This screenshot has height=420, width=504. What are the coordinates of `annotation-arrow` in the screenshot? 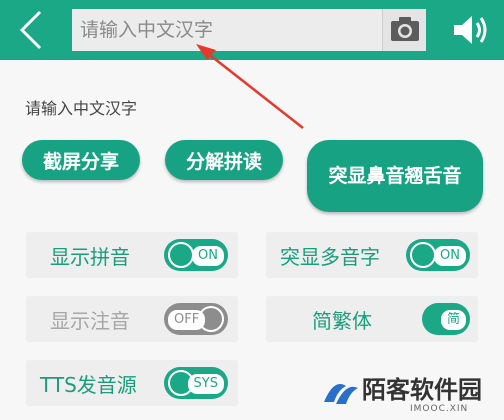 It's located at (250, 86).